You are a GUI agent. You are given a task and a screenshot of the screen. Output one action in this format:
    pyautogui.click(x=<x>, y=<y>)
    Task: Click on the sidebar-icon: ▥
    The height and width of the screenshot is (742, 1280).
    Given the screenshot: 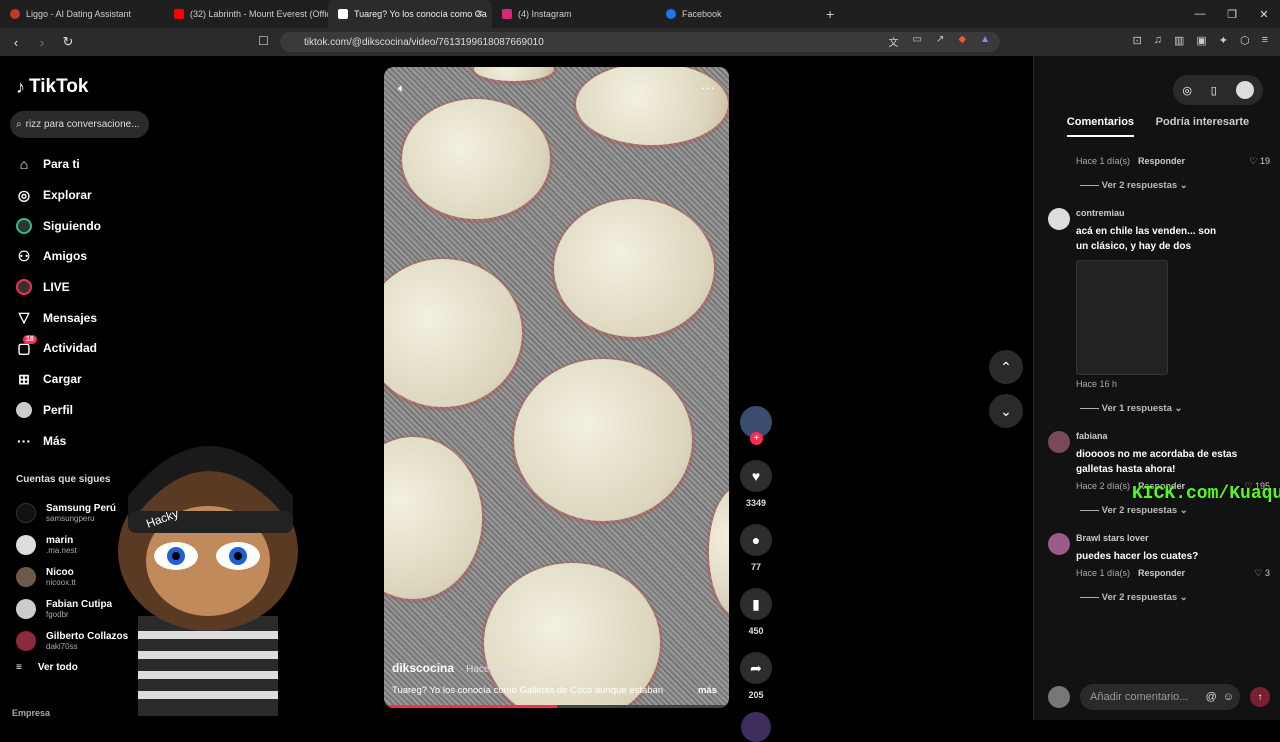 What is the action you would take?
    pyautogui.click(x=1179, y=40)
    